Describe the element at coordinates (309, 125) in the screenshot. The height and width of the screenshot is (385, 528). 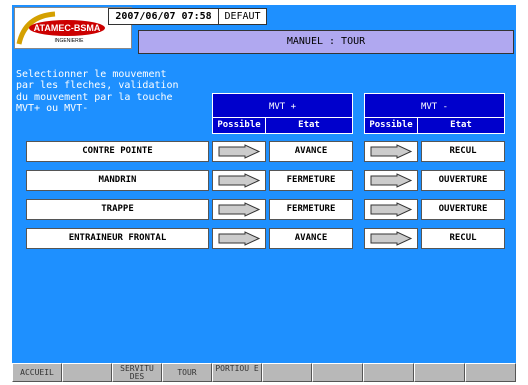
I see `plus-etat-header: Etat` at that location.